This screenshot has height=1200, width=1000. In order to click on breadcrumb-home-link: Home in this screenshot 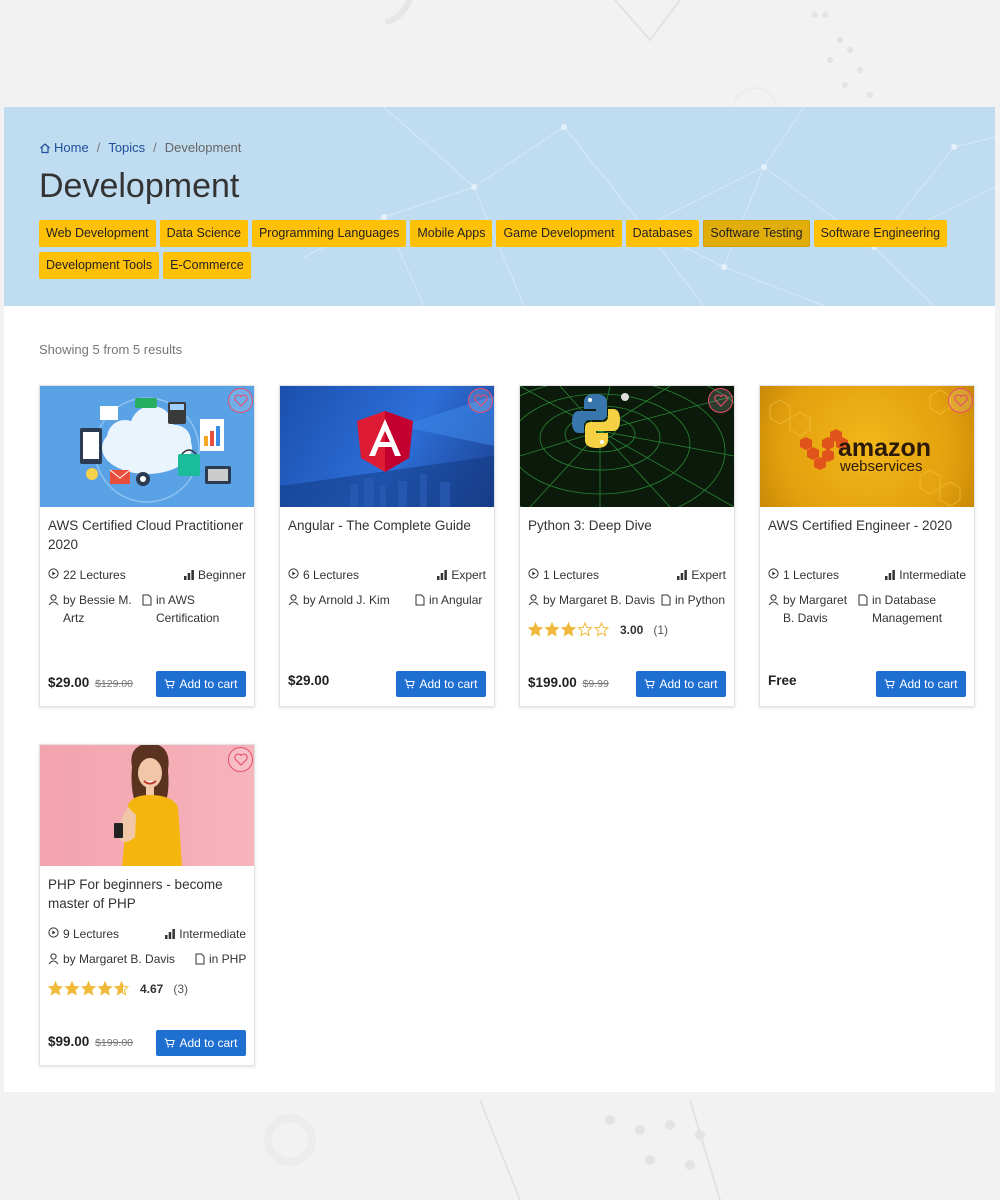, I will do `click(64, 147)`.